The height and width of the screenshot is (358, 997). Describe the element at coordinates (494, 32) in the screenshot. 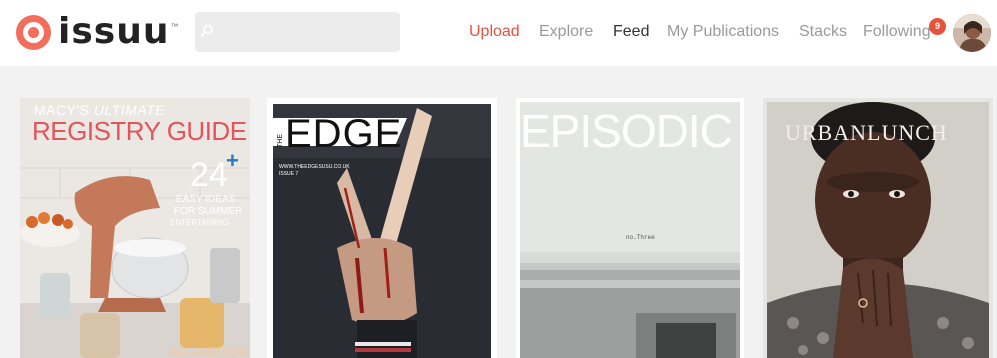

I see `nav-upload: Upload` at that location.